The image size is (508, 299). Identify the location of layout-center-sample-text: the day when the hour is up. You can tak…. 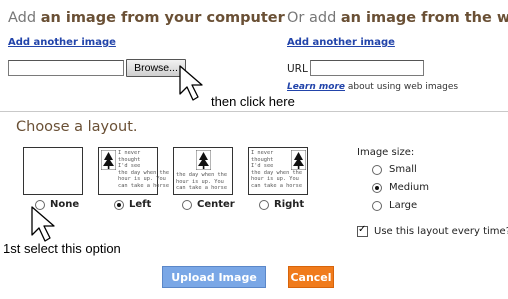
(202, 181).